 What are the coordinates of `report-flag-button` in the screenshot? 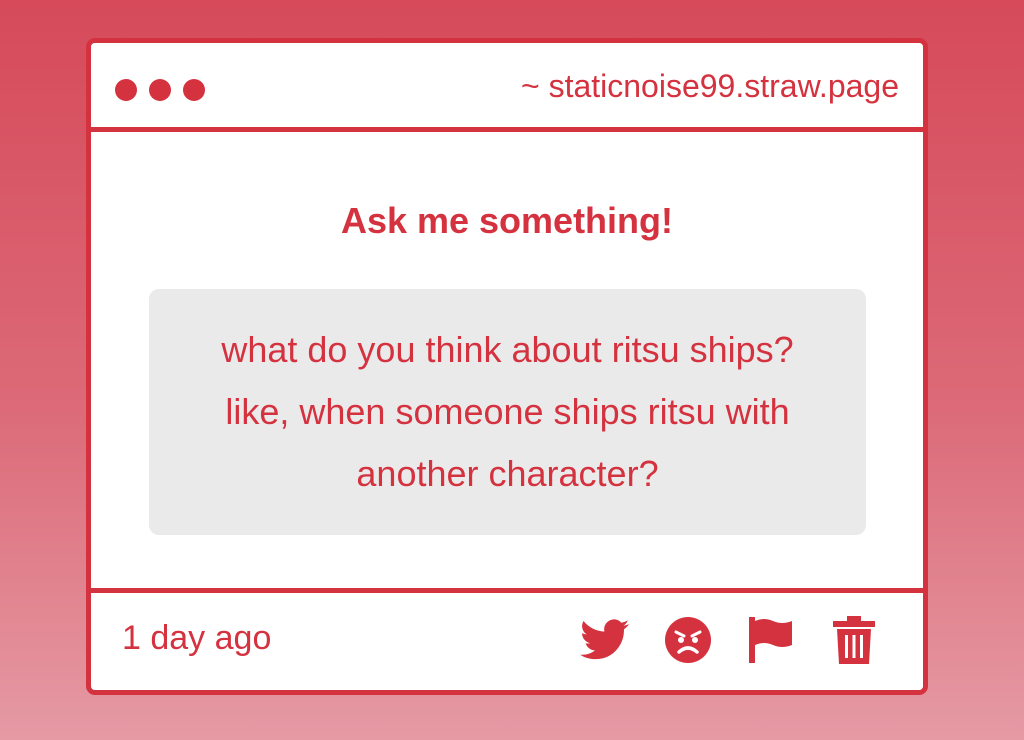 It's located at (771, 640).